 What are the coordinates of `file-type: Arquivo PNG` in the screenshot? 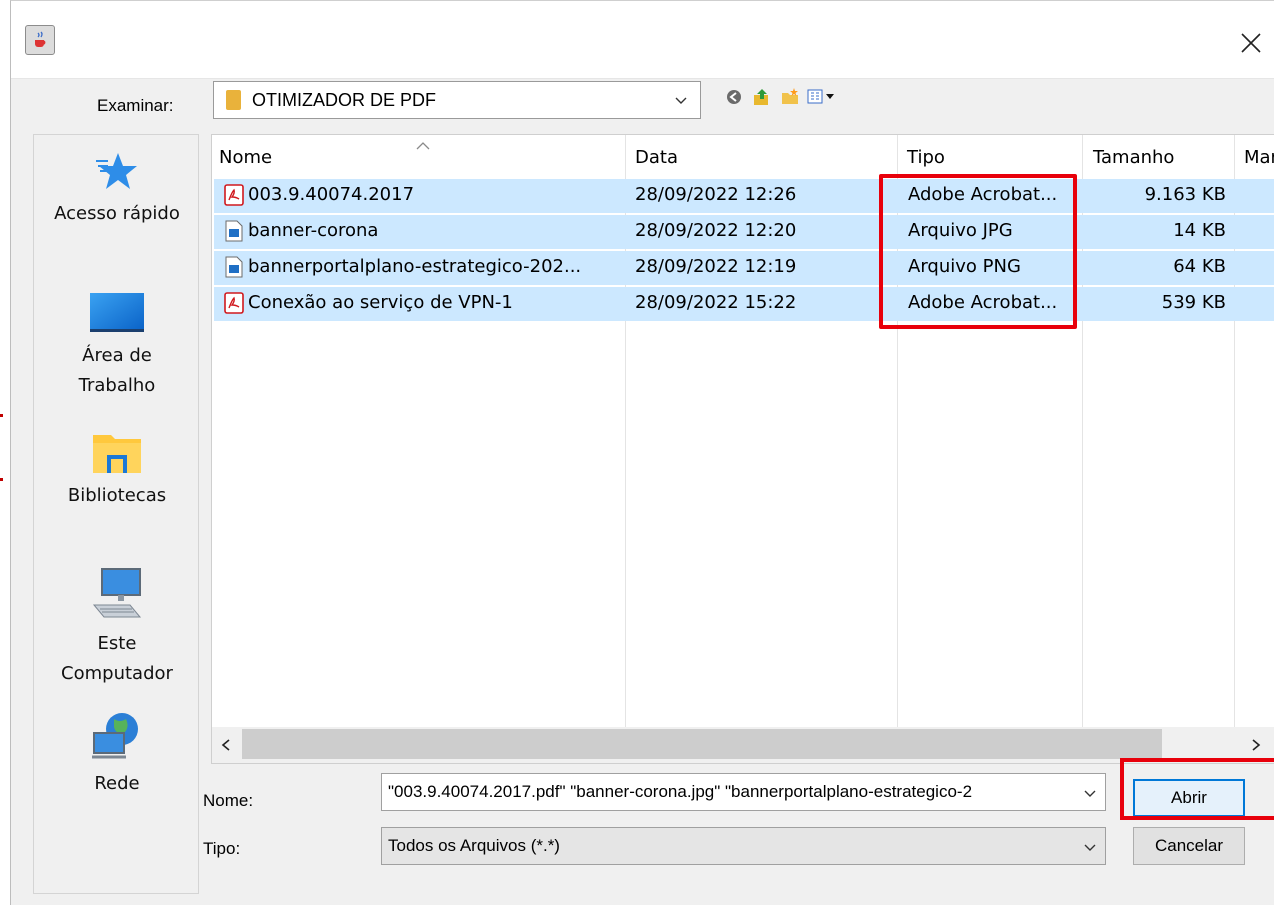 It's located at (964, 266).